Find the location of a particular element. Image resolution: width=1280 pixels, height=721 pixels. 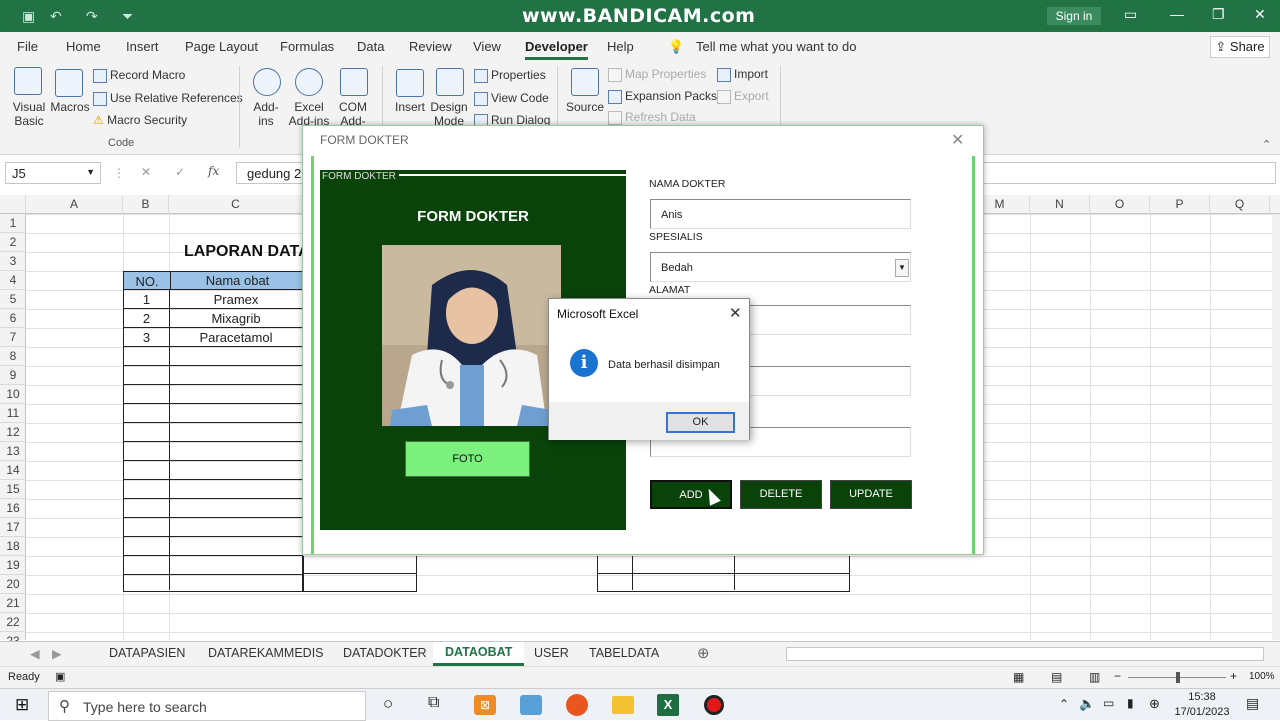

row-header: 13 is located at coordinates (13, 451).